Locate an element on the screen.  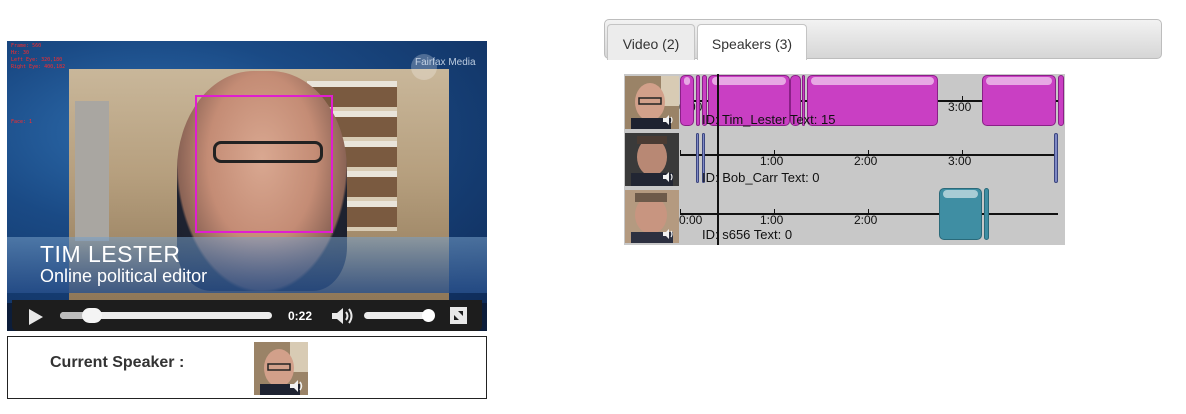
current-speaker-panel: Current Speaker : is located at coordinates (247, 367).